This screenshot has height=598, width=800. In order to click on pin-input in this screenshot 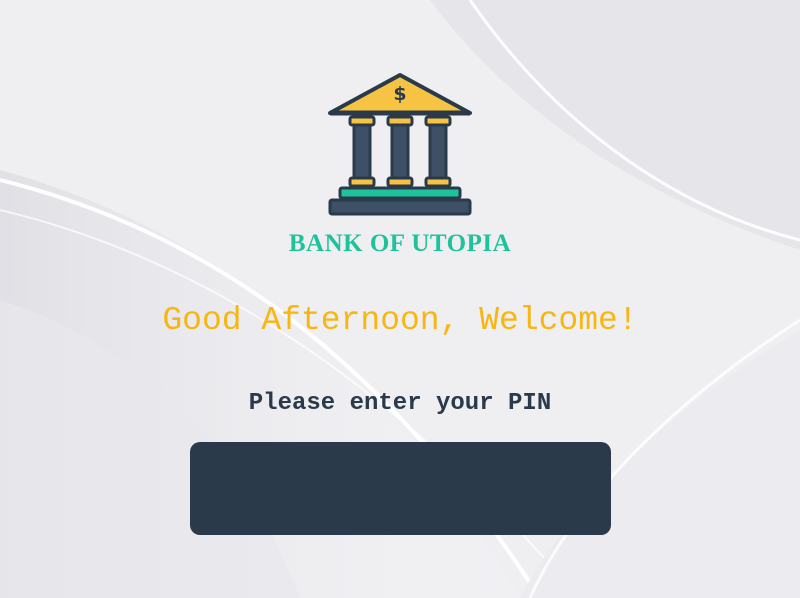, I will do `click(400, 488)`.